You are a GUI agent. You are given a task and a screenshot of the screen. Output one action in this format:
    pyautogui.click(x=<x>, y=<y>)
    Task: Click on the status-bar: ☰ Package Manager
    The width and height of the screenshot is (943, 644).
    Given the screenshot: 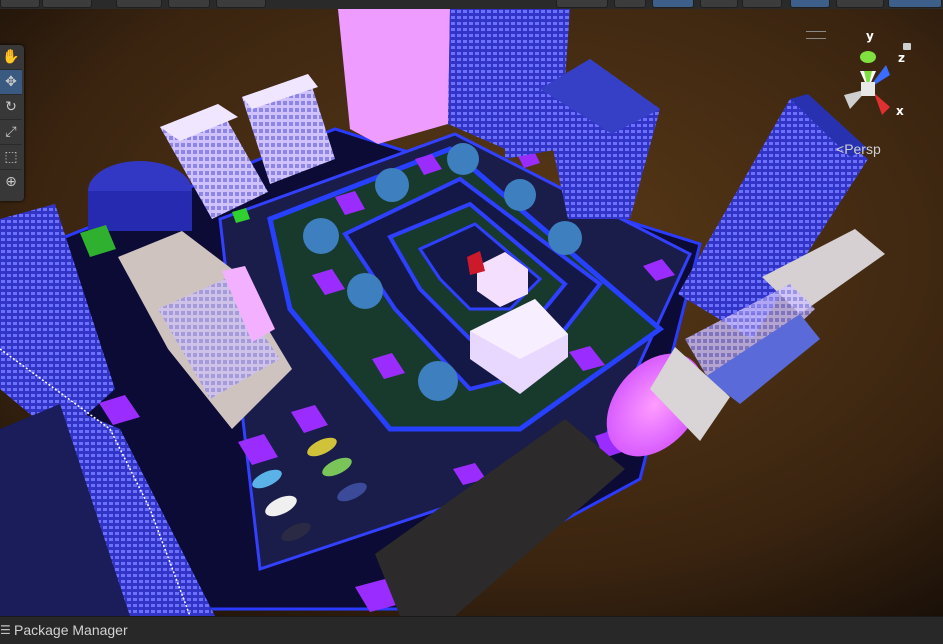 What is the action you would take?
    pyautogui.click(x=471, y=630)
    